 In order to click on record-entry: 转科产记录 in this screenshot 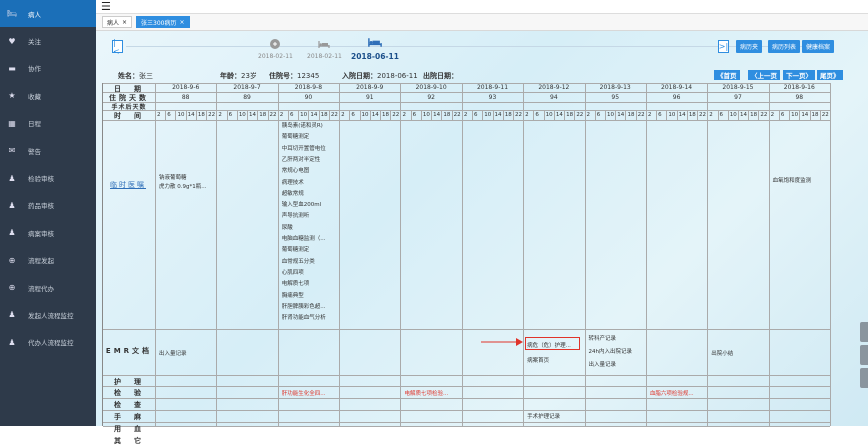, I will do `click(603, 338)`.